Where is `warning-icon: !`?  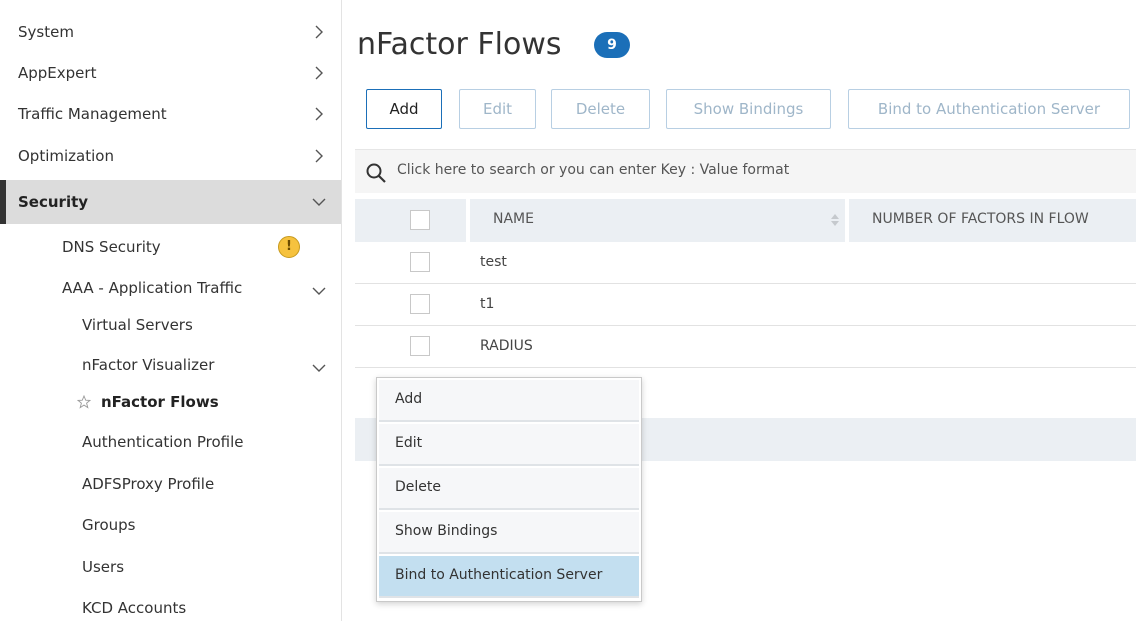 warning-icon: ! is located at coordinates (289, 247).